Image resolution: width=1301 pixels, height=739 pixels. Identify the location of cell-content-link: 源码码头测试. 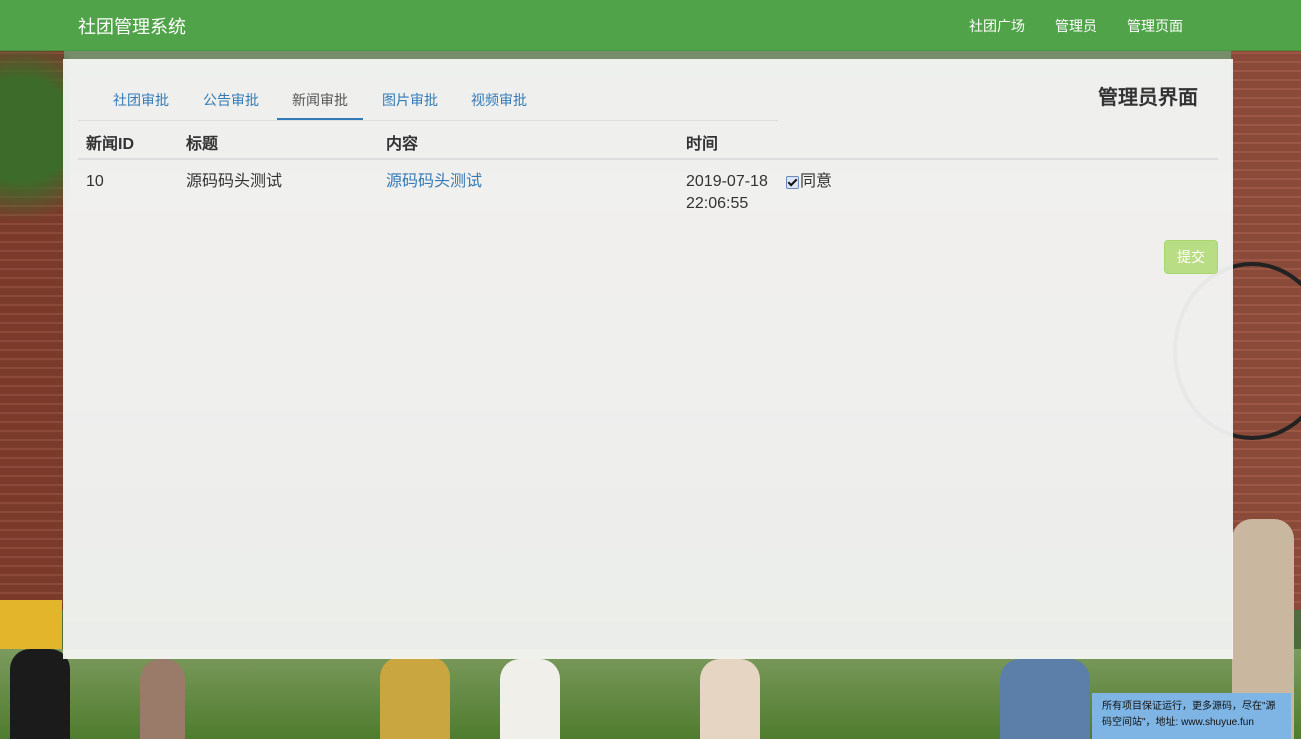
(434, 182).